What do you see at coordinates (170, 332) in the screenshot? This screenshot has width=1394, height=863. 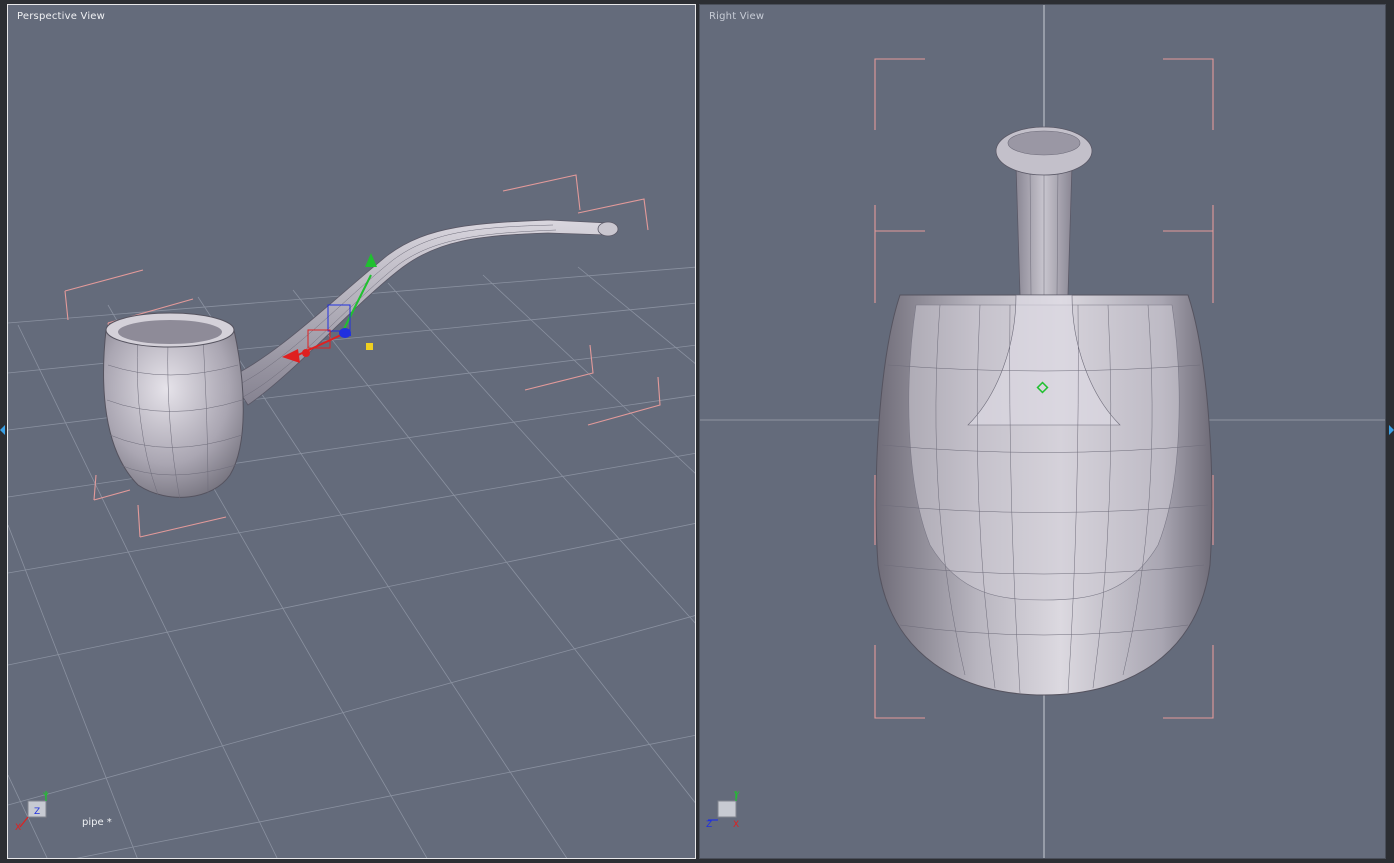 I see `bowl-opening` at bounding box center [170, 332].